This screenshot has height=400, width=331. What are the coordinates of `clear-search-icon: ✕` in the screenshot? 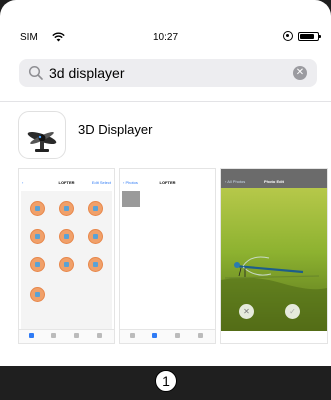 It's located at (300, 73).